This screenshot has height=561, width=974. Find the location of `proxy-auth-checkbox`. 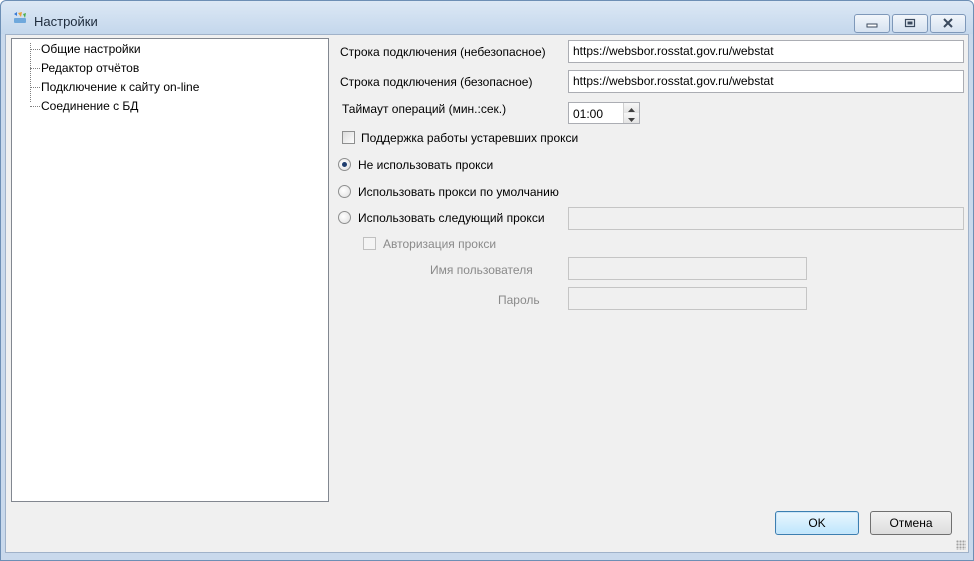

proxy-auth-checkbox is located at coordinates (369, 243).